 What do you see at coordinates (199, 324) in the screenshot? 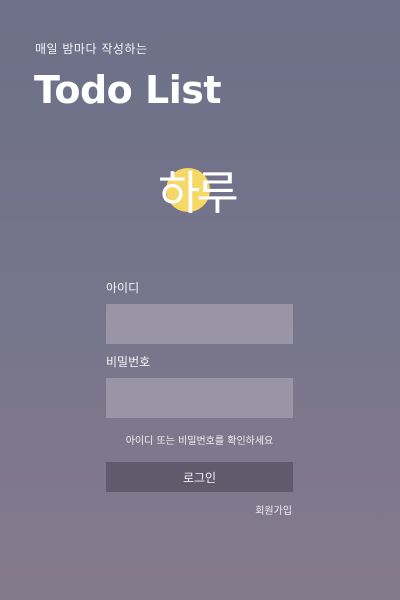
I see `id-input` at bounding box center [199, 324].